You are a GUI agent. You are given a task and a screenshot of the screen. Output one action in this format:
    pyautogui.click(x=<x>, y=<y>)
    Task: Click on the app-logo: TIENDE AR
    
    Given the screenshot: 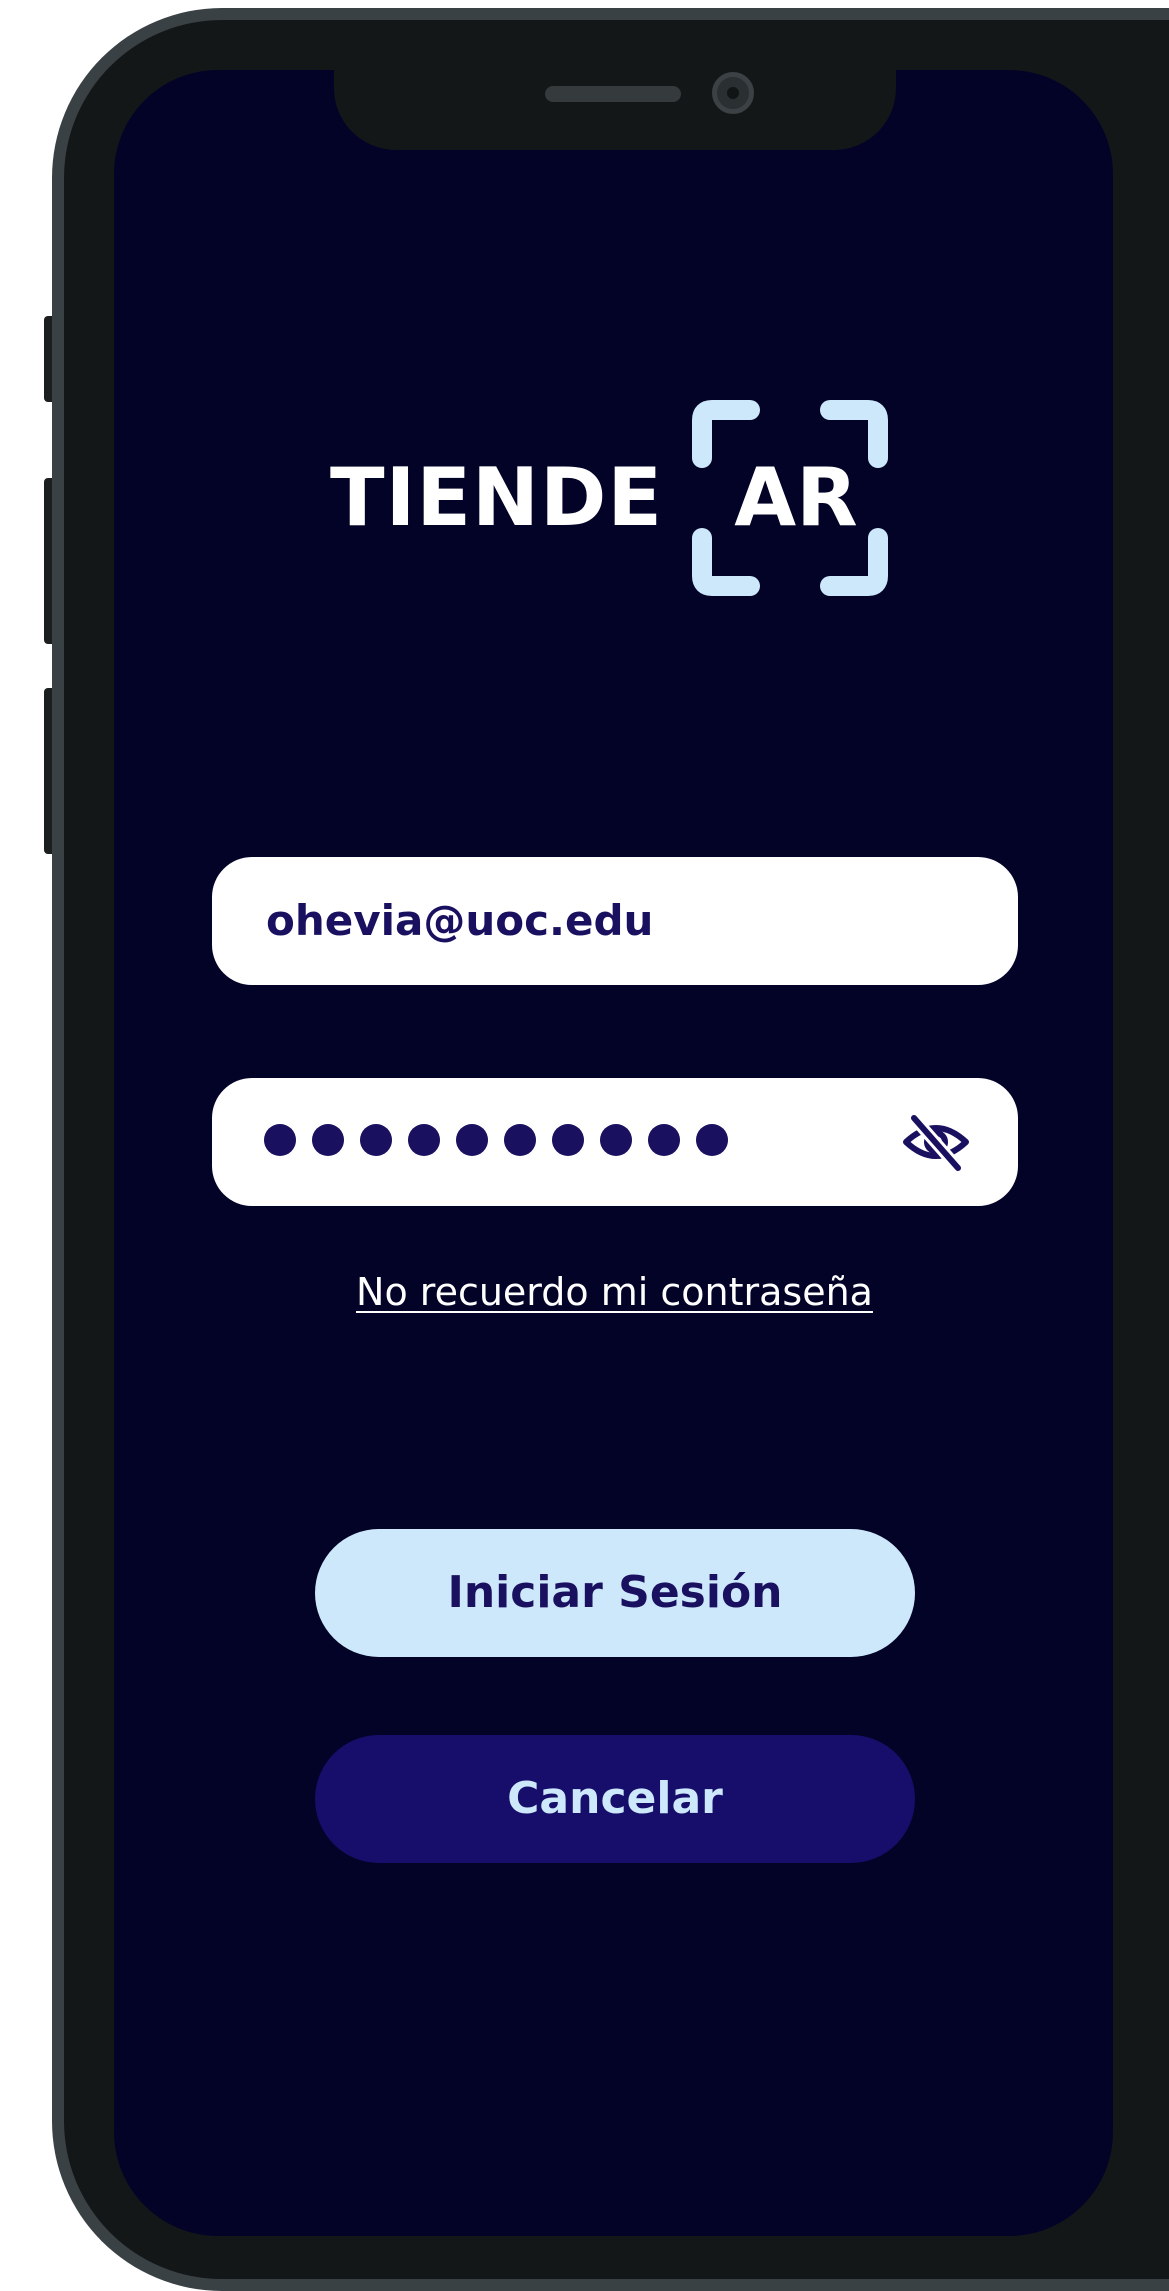 What is the action you would take?
    pyautogui.click(x=610, y=498)
    